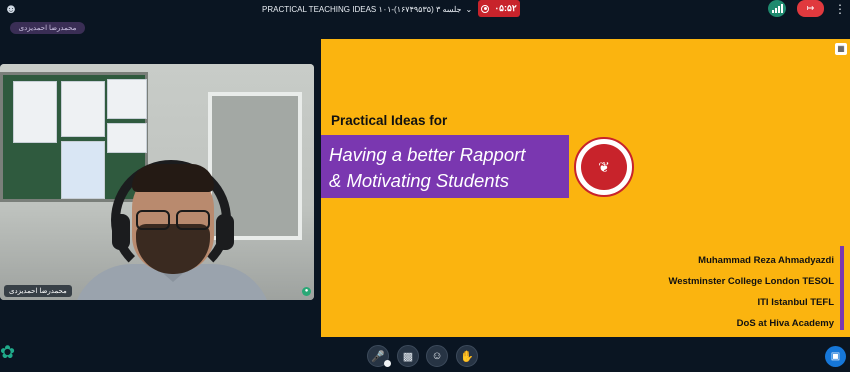 The width and height of the screenshot is (850, 372). Describe the element at coordinates (437, 356) in the screenshot. I see `emoji-icon: ☺` at that location.